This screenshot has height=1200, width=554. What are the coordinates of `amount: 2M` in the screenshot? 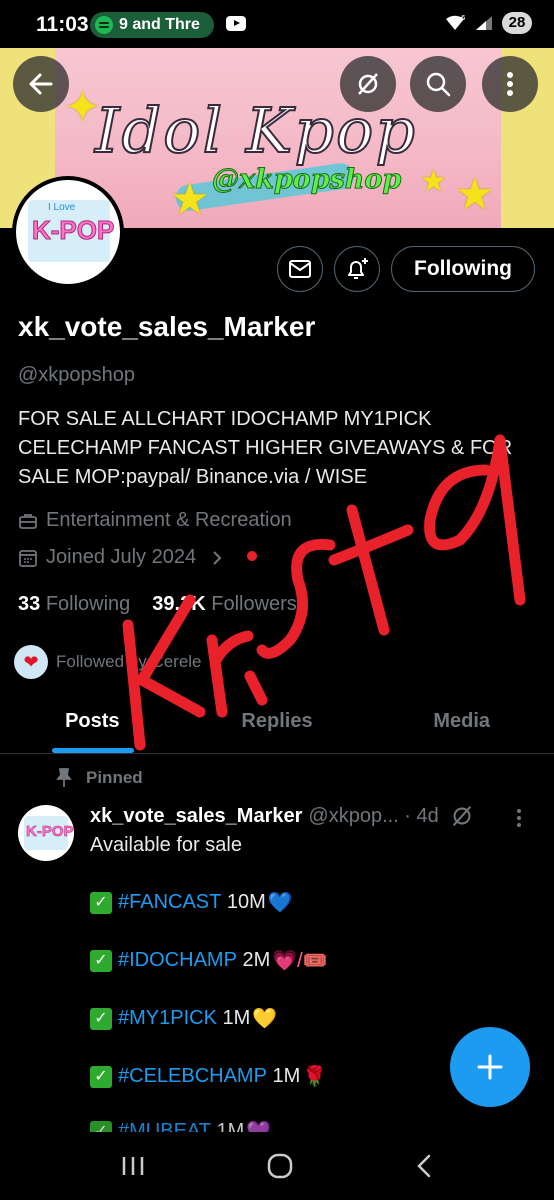 It's located at (256, 960).